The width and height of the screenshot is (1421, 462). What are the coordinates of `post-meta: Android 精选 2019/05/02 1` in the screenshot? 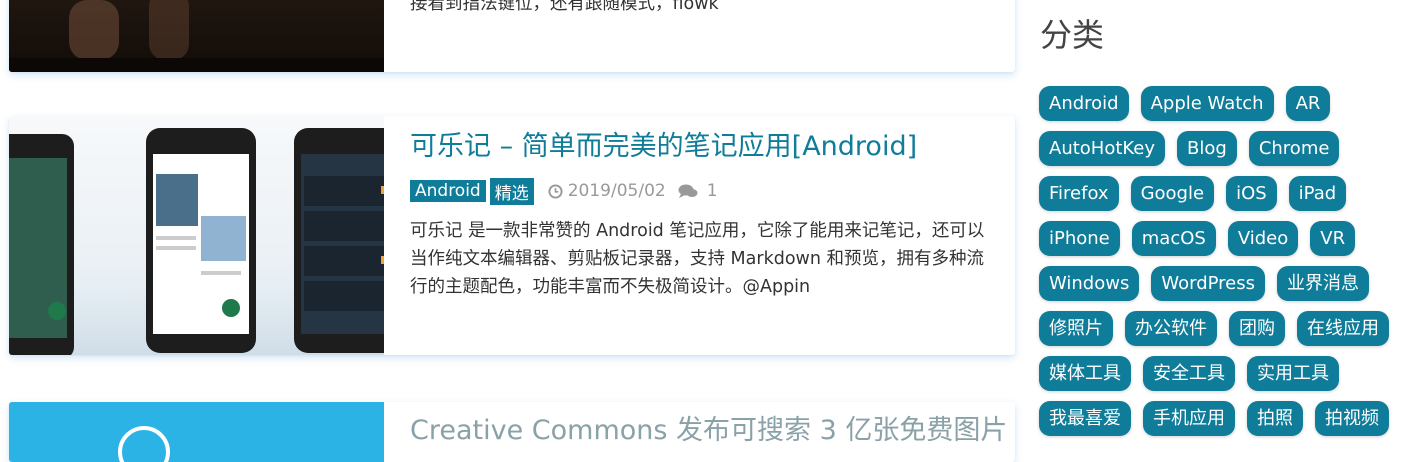 It's located at (705, 191).